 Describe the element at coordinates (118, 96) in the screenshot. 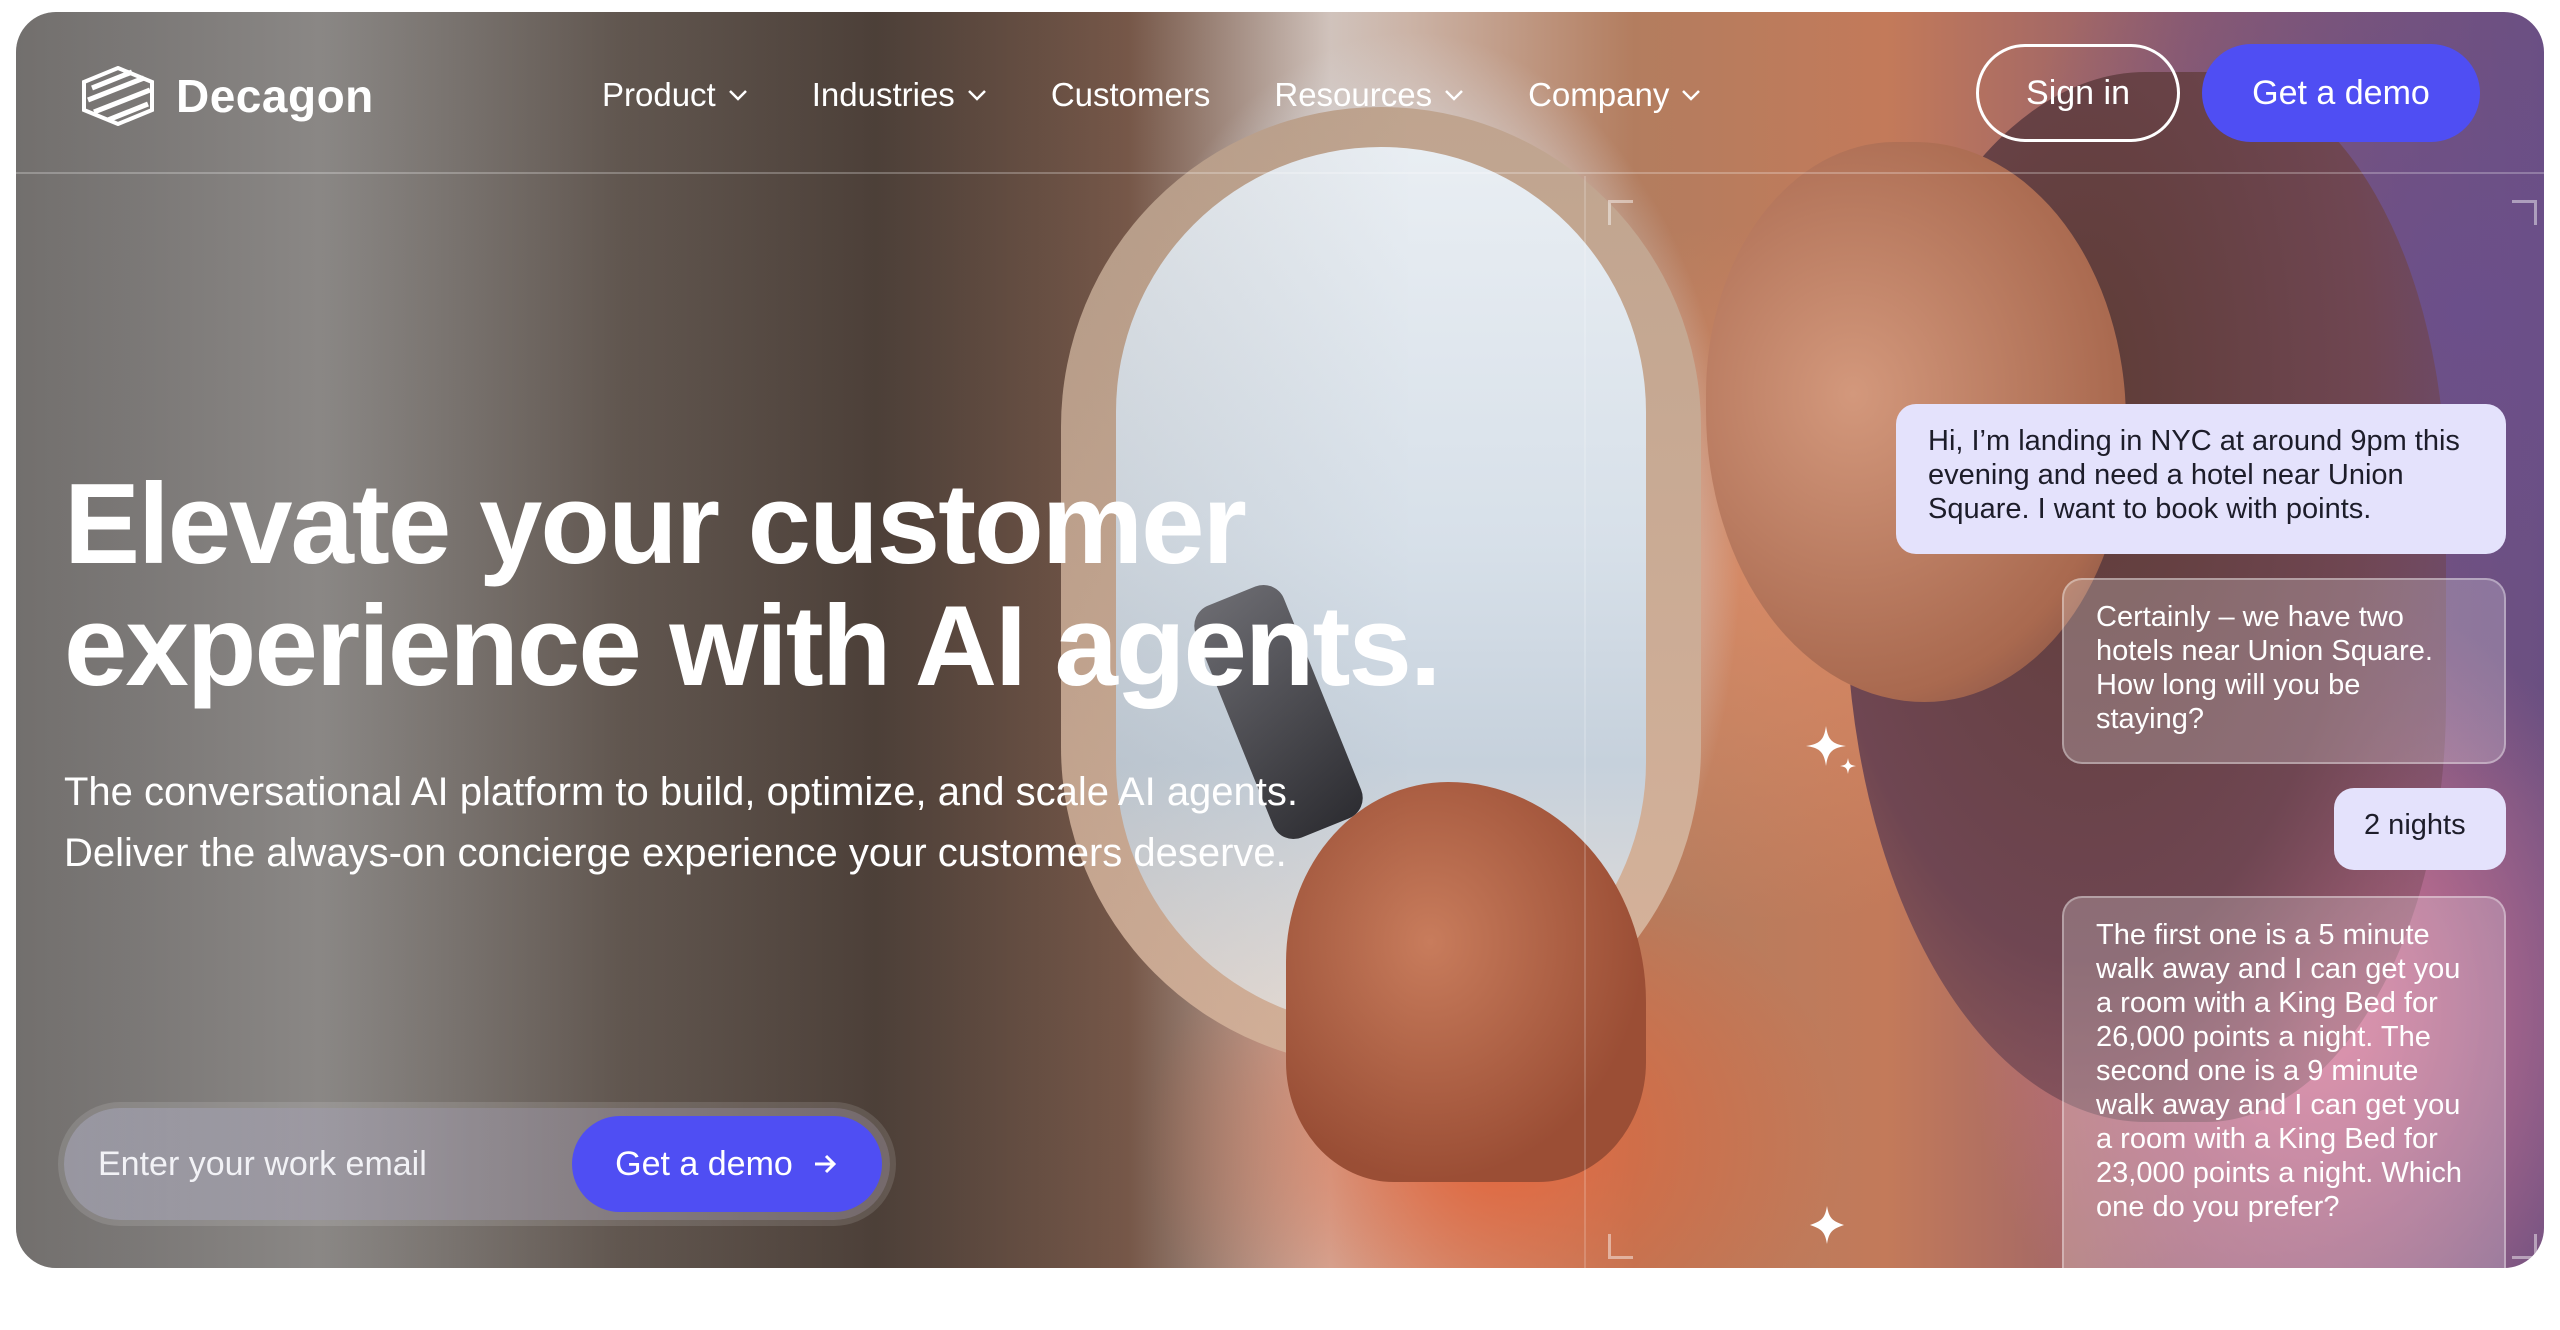

I see `decagon-logo-icon` at that location.